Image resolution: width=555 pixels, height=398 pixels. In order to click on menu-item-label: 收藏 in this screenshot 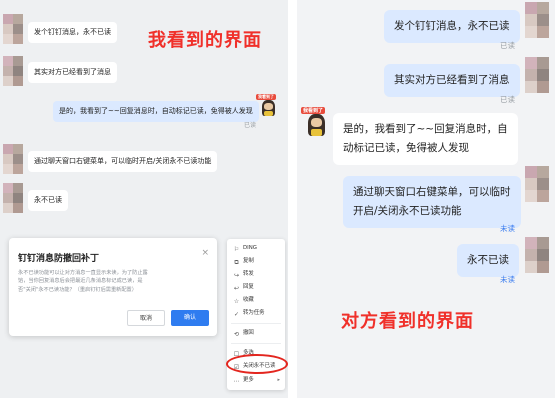, I will do `click(248, 300)`.